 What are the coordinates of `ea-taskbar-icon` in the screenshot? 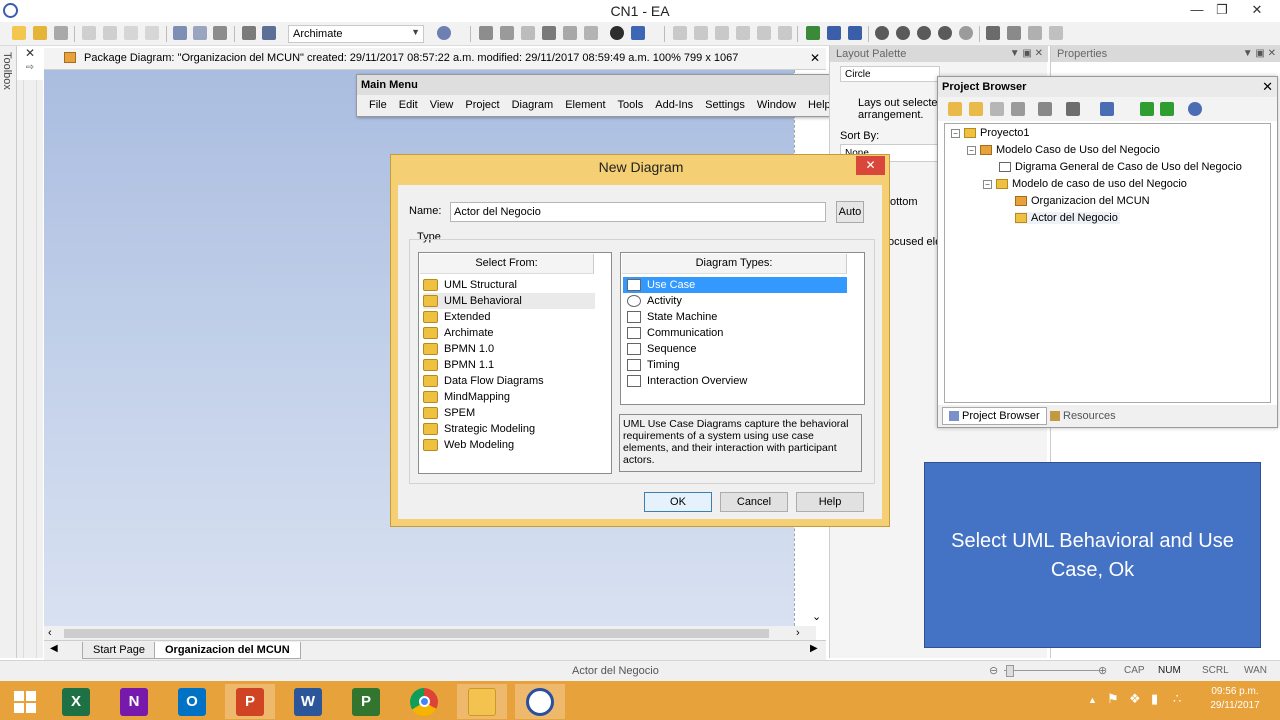 It's located at (540, 701).